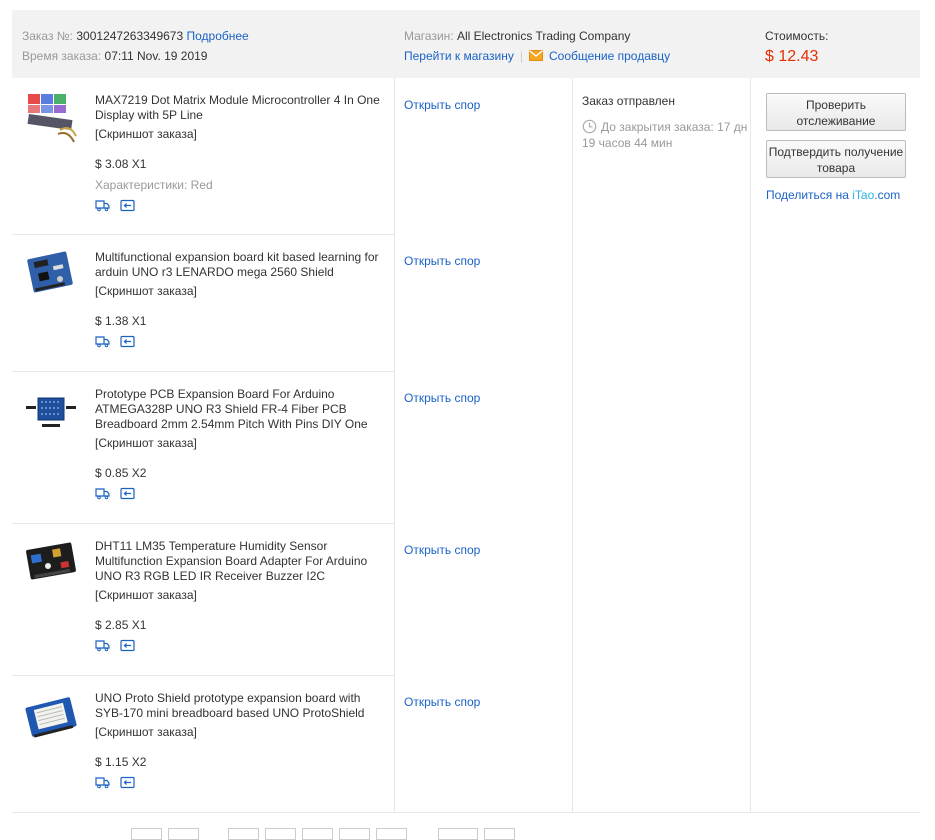 The height and width of the screenshot is (840, 935). Describe the element at coordinates (792, 56) in the screenshot. I see `cost-value: $ 12.43` at that location.